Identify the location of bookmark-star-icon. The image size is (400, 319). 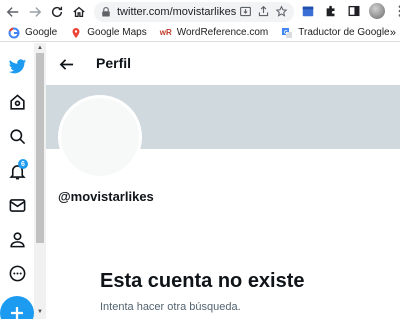
(281, 11).